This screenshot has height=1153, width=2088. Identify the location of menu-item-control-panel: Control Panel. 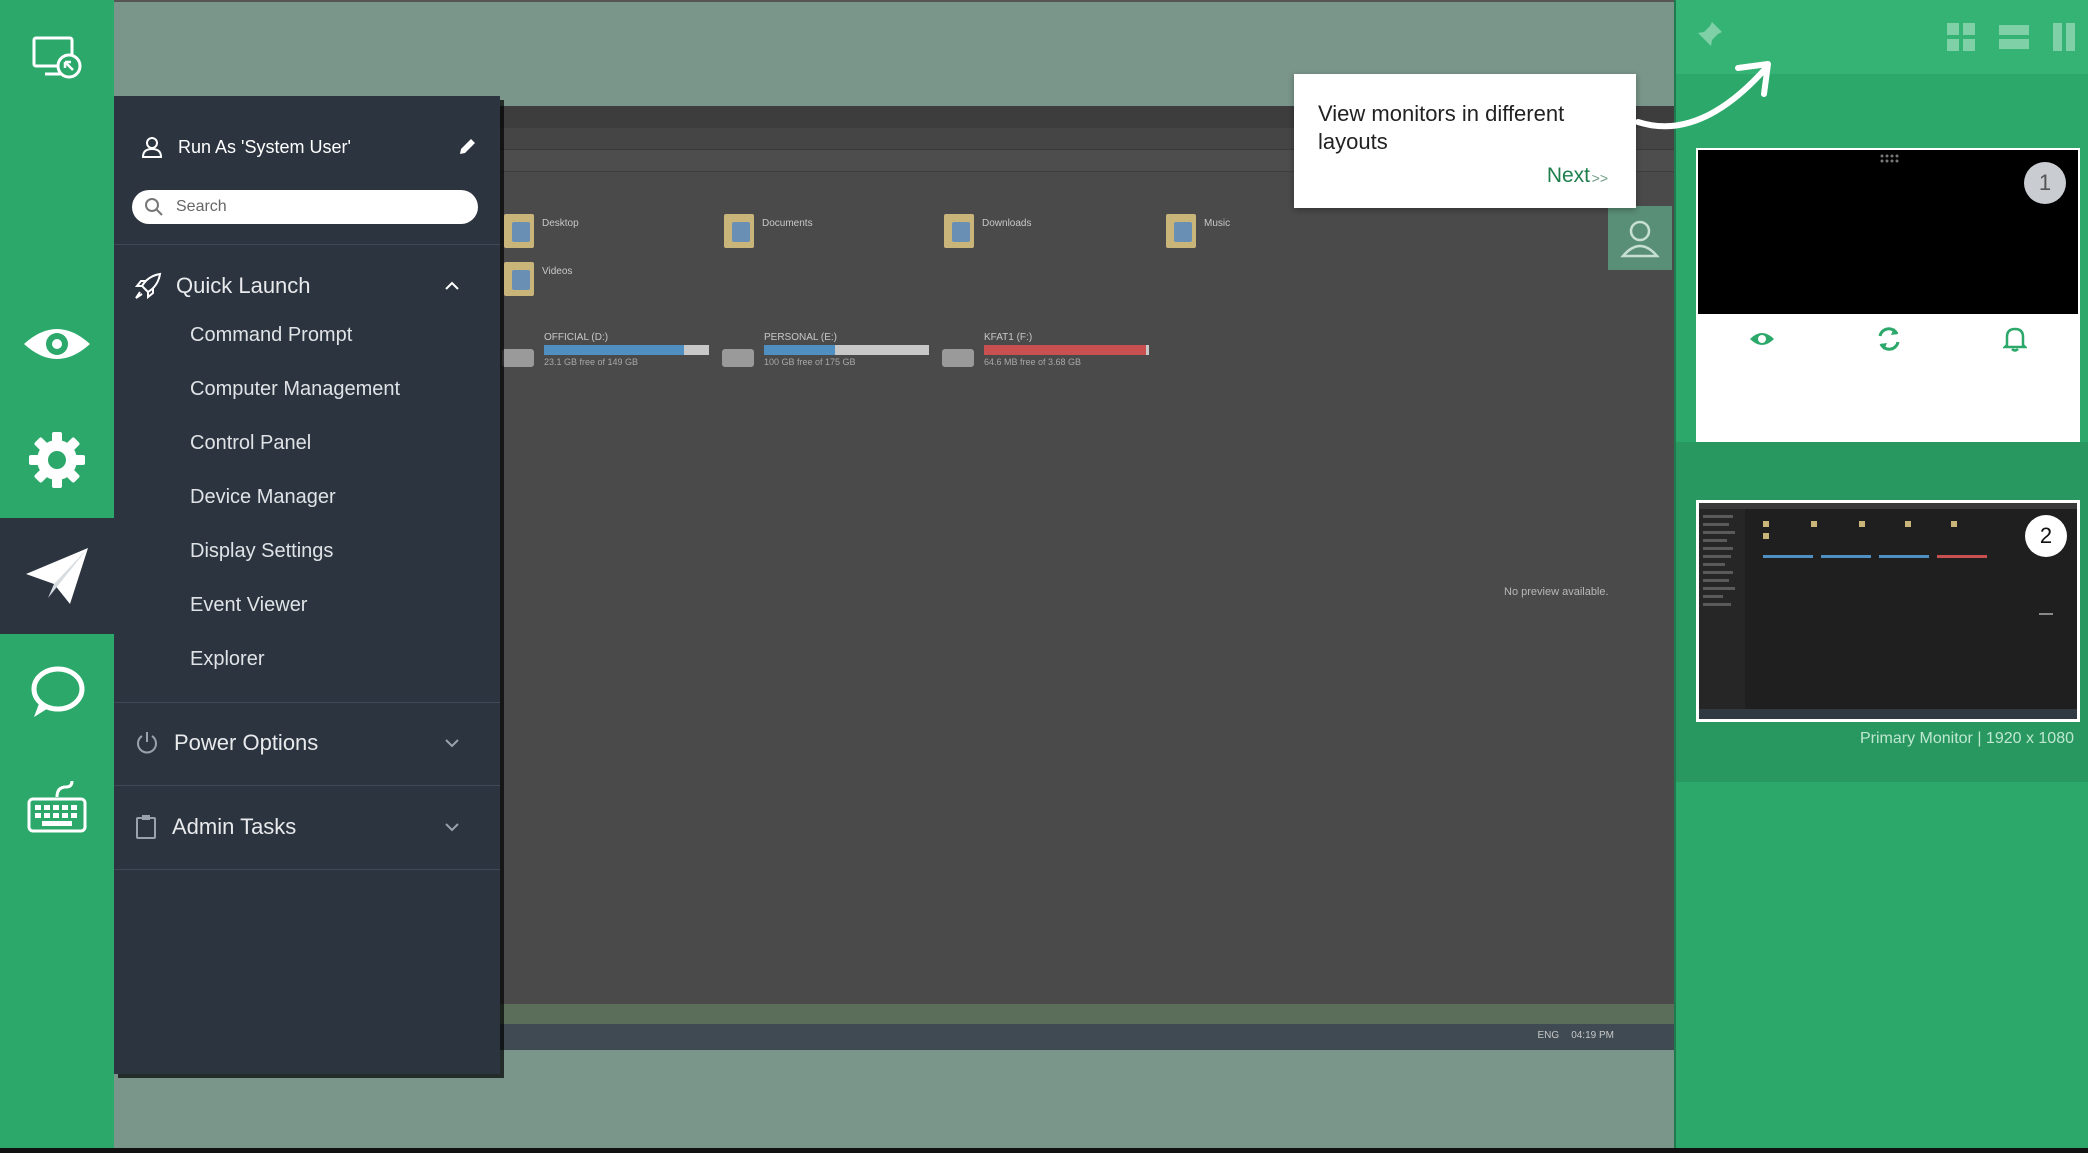
(250, 443).